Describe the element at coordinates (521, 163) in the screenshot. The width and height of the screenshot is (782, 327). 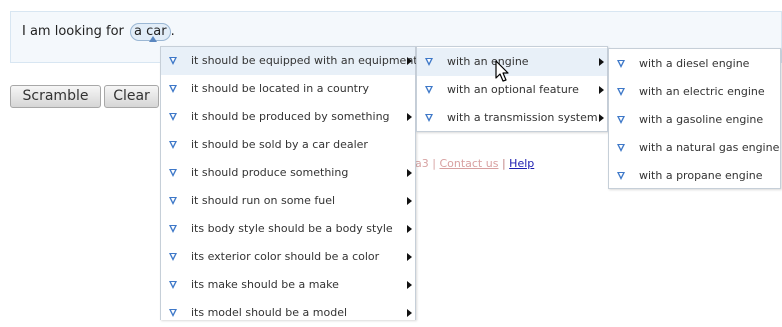
I see `help-link: Help` at that location.